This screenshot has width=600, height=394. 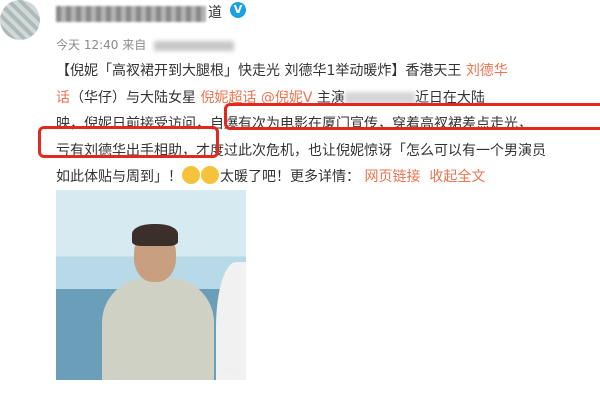 I want to click on post-time-source: 今天 12:40 来自, so click(x=101, y=45).